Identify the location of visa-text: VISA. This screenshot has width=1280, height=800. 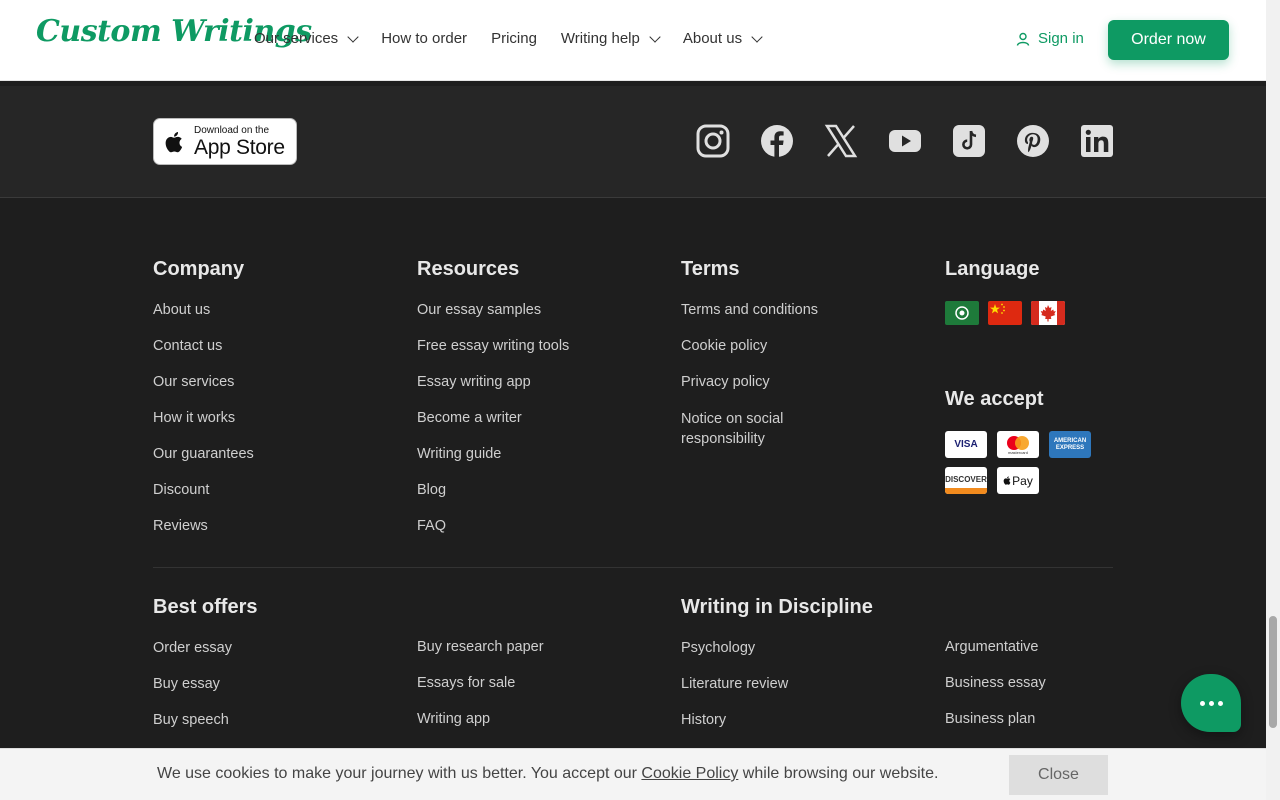
(966, 444).